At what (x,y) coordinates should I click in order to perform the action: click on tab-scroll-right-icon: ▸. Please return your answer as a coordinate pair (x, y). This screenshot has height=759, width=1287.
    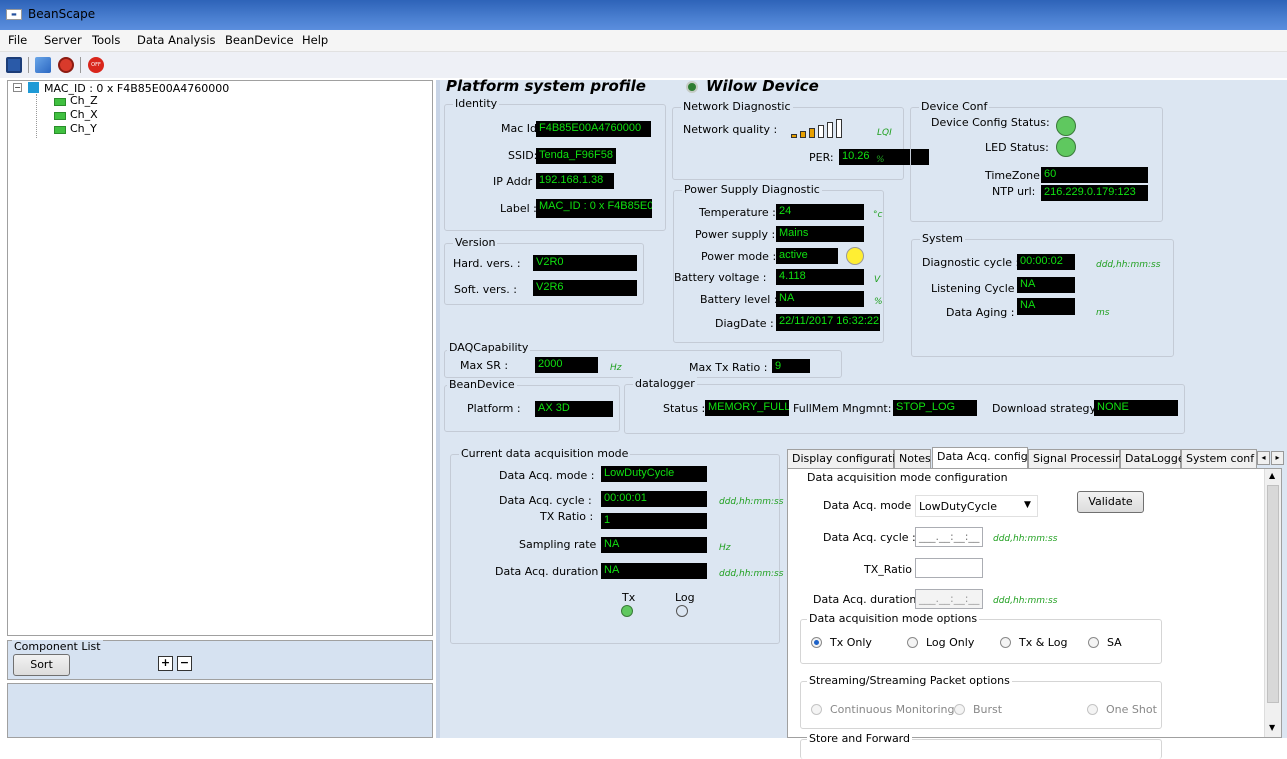
    Looking at the image, I should click on (1277, 458).